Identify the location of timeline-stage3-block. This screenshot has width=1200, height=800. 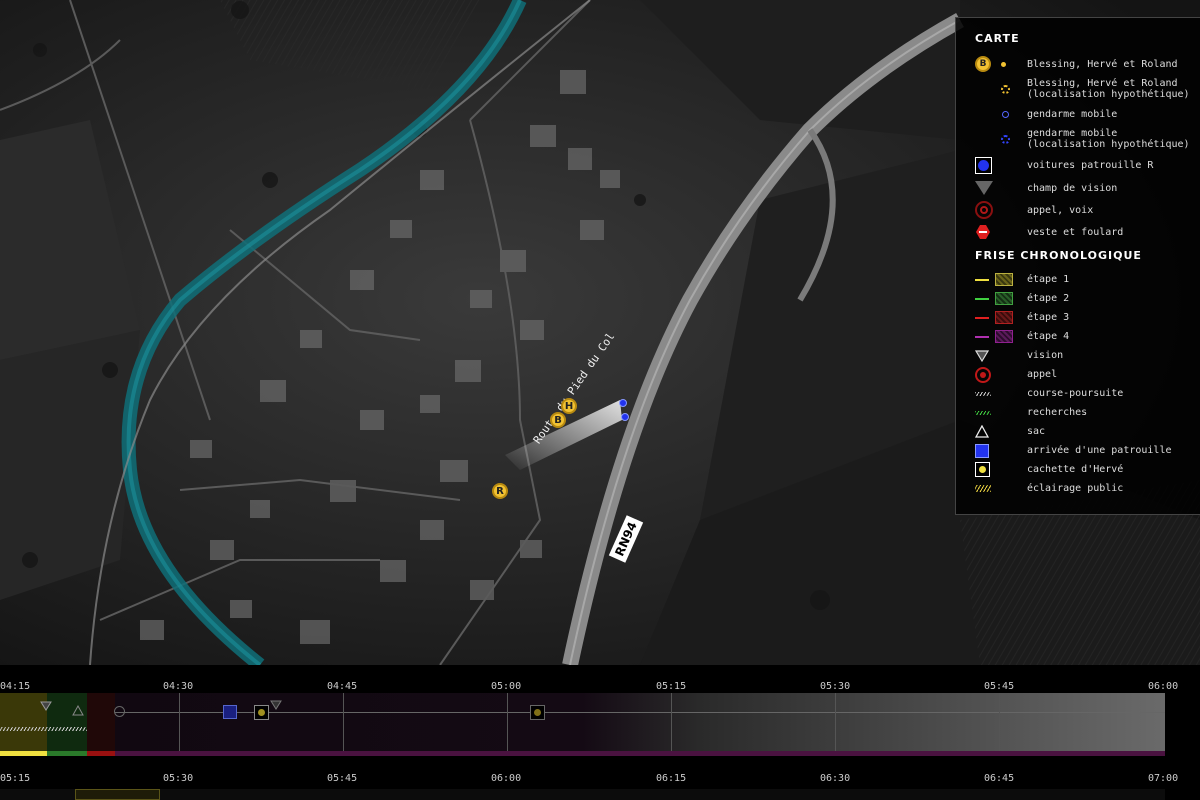
(101, 724).